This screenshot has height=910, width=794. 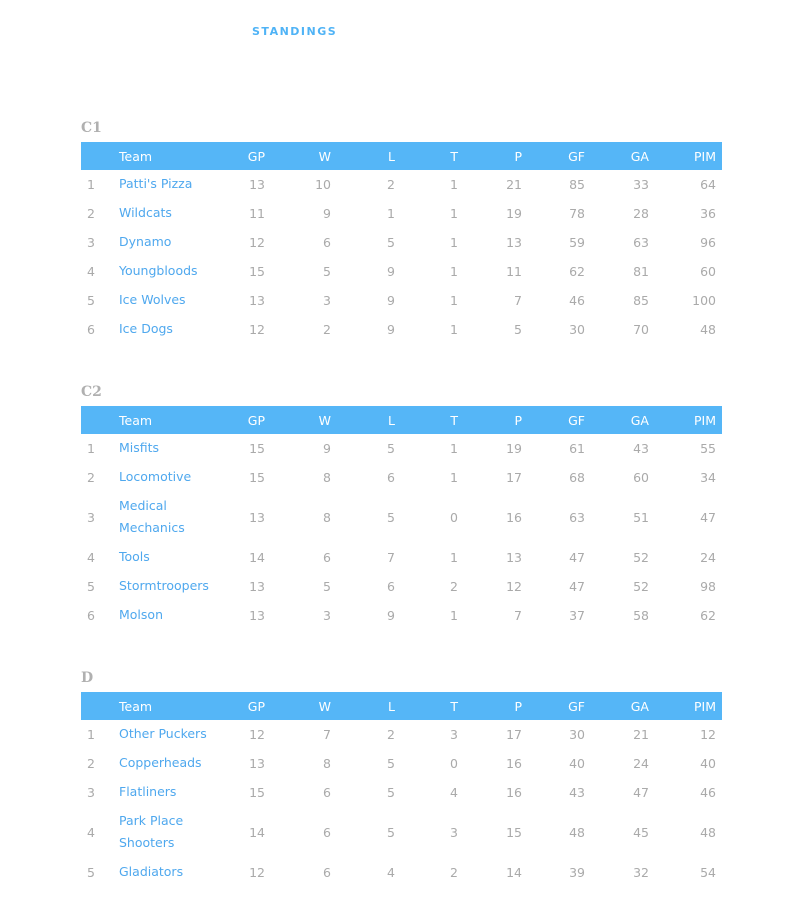 I want to click on gf-cell: 61, so click(x=577, y=448).